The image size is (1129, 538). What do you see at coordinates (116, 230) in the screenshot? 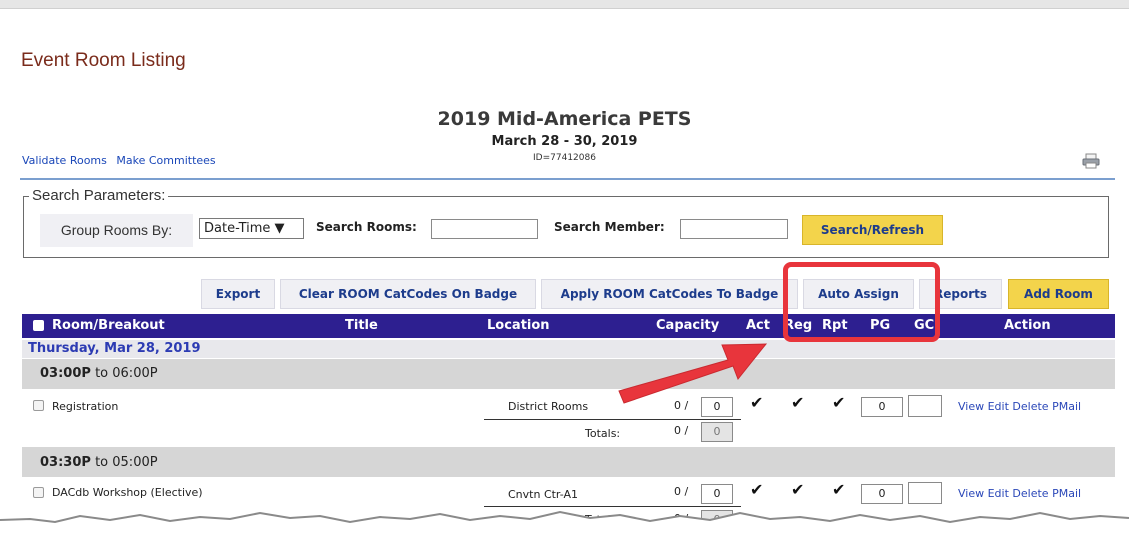
I see `group-rooms-label: Group Rooms By:` at bounding box center [116, 230].